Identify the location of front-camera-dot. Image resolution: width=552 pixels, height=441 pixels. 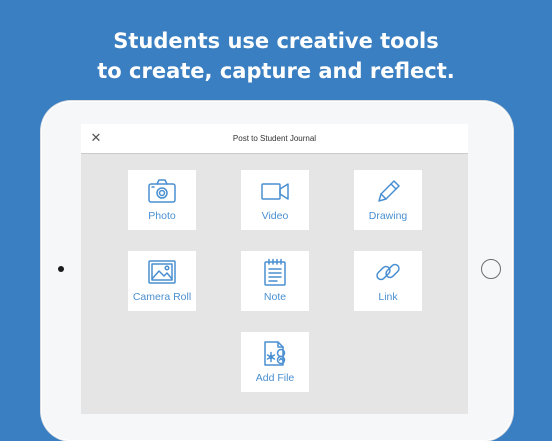
(61, 269).